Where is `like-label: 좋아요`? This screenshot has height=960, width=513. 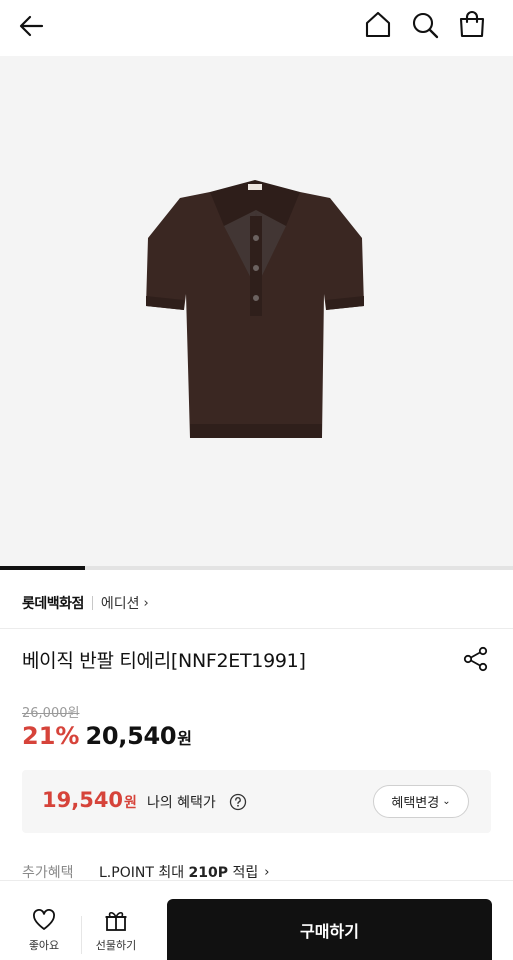 like-label: 좋아요 is located at coordinates (44, 945).